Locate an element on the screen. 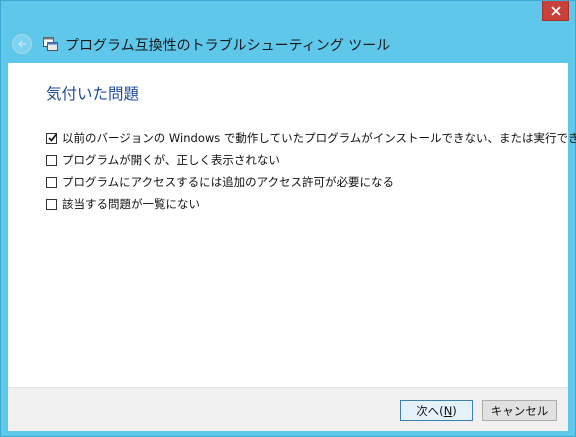 Image resolution: width=576 pixels, height=437 pixels. back-button is located at coordinates (22, 44).